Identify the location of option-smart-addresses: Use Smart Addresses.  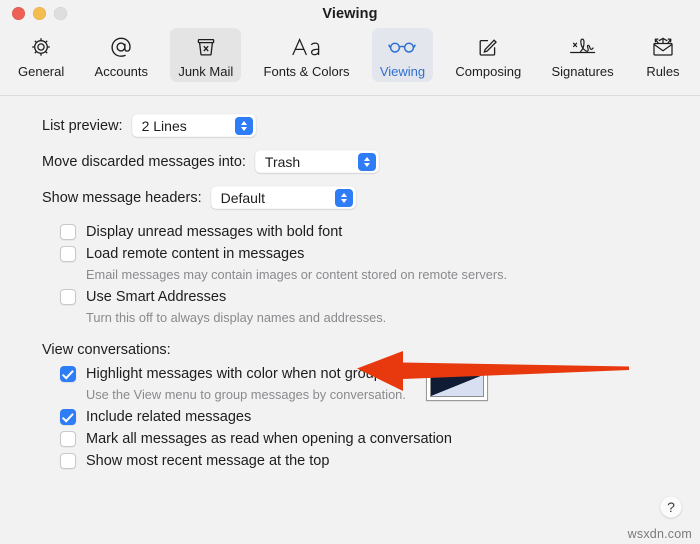
(380, 297).